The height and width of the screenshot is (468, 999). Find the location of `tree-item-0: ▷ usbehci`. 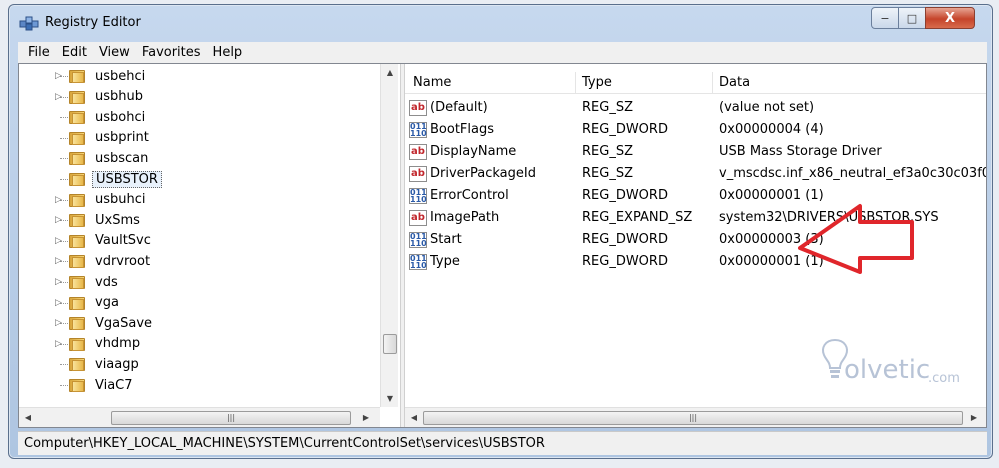

tree-item-0: ▷ usbehci is located at coordinates (199, 76).